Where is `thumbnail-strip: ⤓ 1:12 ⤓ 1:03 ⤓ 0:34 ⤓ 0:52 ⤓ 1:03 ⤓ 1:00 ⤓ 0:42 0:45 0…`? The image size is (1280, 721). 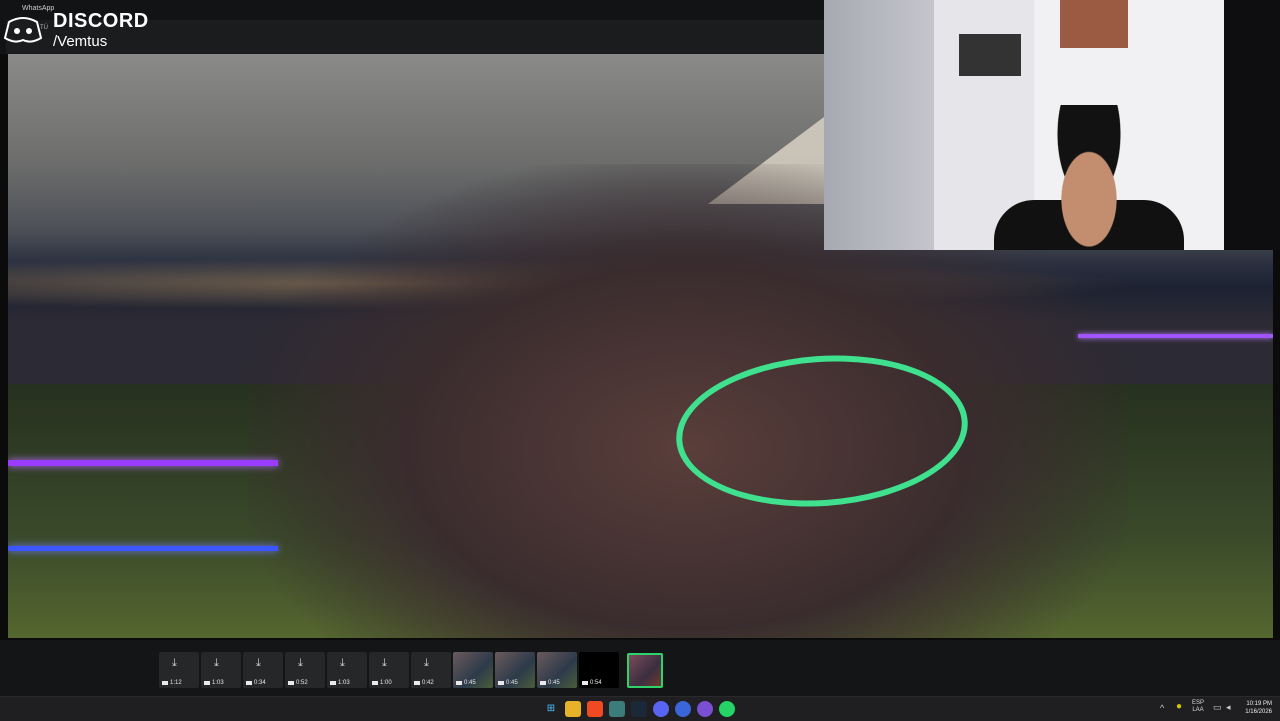 thumbnail-strip: ⤓ 1:12 ⤓ 1:03 ⤓ 0:34 ⤓ 0:52 ⤓ 1:03 ⤓ 1:00 ⤓ 0:42 0:45 0… is located at coordinates (640, 668).